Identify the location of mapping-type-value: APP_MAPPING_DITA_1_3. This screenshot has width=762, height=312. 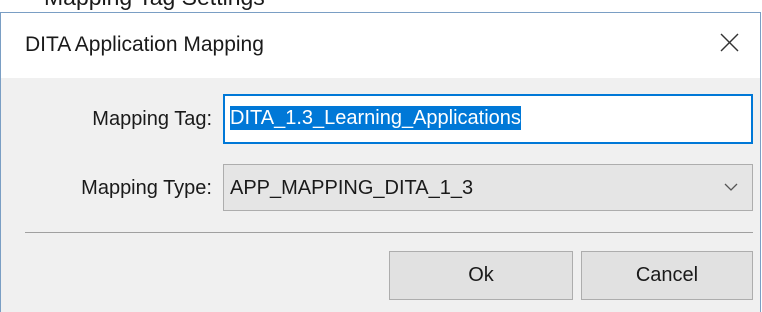
(352, 188).